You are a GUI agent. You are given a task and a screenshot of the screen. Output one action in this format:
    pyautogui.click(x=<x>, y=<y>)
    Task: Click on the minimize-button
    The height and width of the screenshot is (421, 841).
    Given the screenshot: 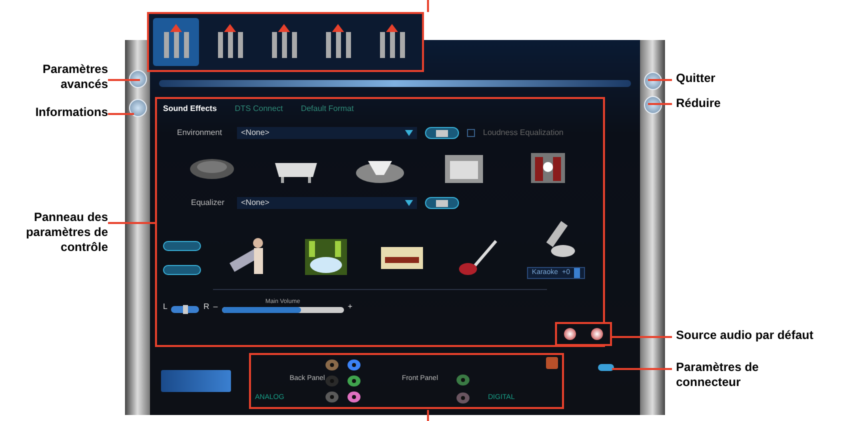 What is the action you would take?
    pyautogui.click(x=653, y=105)
    